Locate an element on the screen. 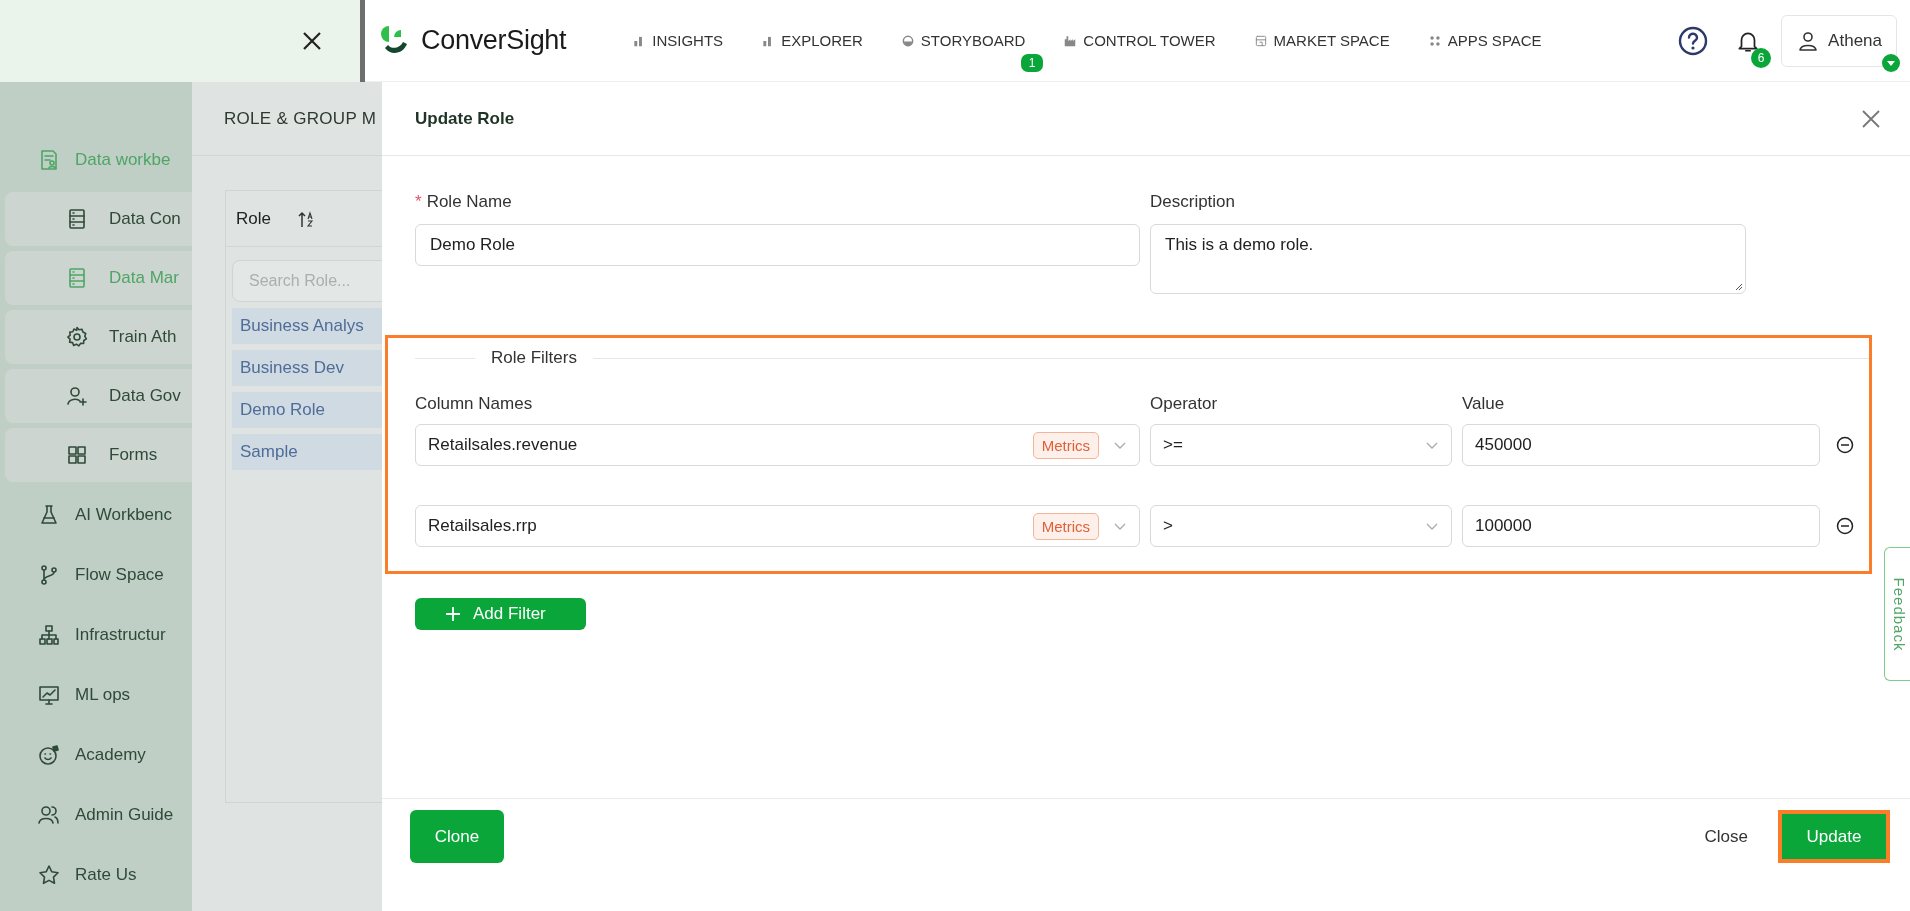  column-label: Column Names is located at coordinates (474, 404).